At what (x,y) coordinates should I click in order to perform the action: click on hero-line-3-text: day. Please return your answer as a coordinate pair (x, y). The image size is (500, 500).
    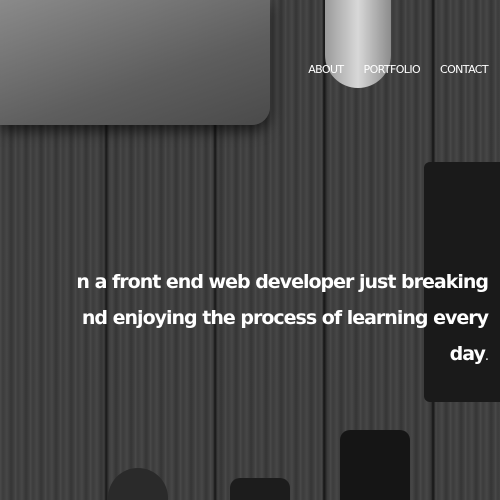
    Looking at the image, I should click on (467, 354).